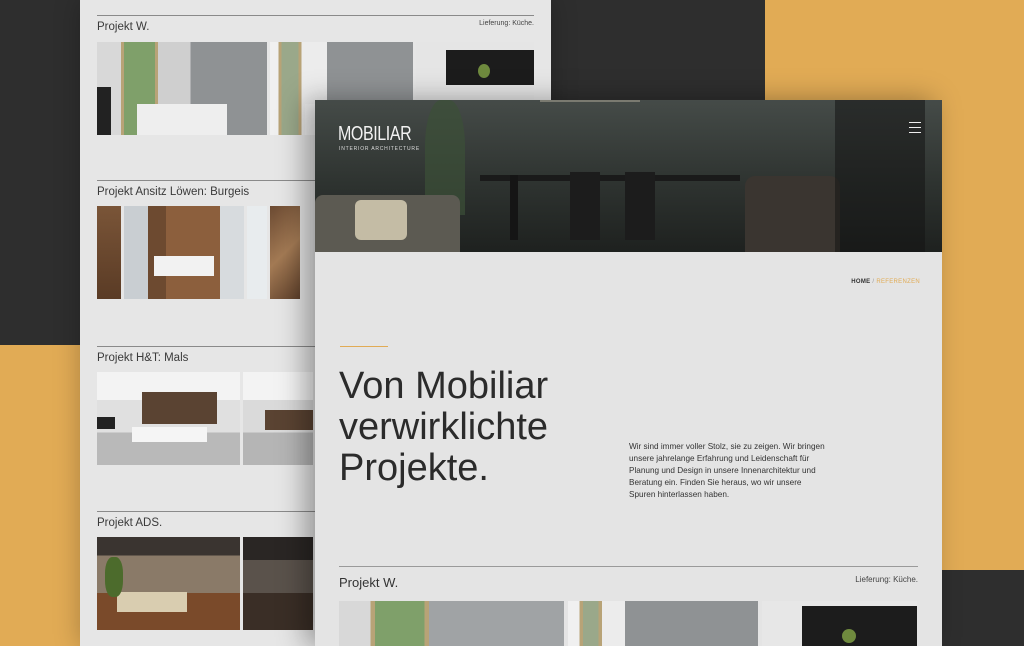  What do you see at coordinates (628, 176) in the screenshot?
I see `hero-image: MOBILIAR INTERIOR ARCHITECTURE` at bounding box center [628, 176].